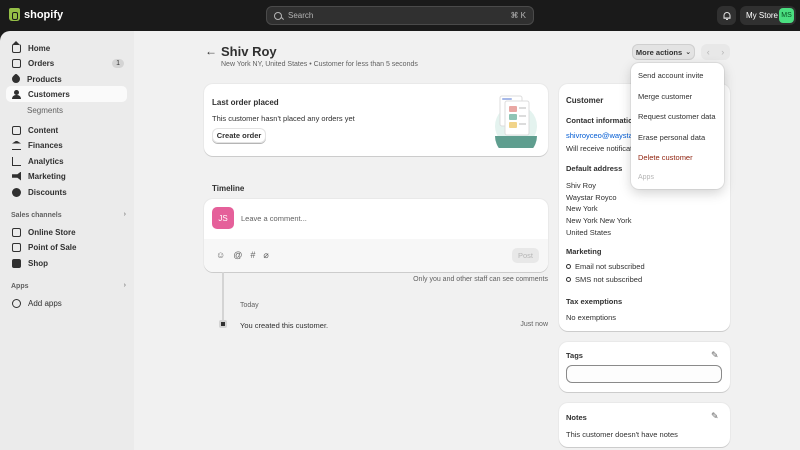 This screenshot has height=450, width=800. What do you see at coordinates (237, 255) in the screenshot?
I see `mention-icon: @` at bounding box center [237, 255].